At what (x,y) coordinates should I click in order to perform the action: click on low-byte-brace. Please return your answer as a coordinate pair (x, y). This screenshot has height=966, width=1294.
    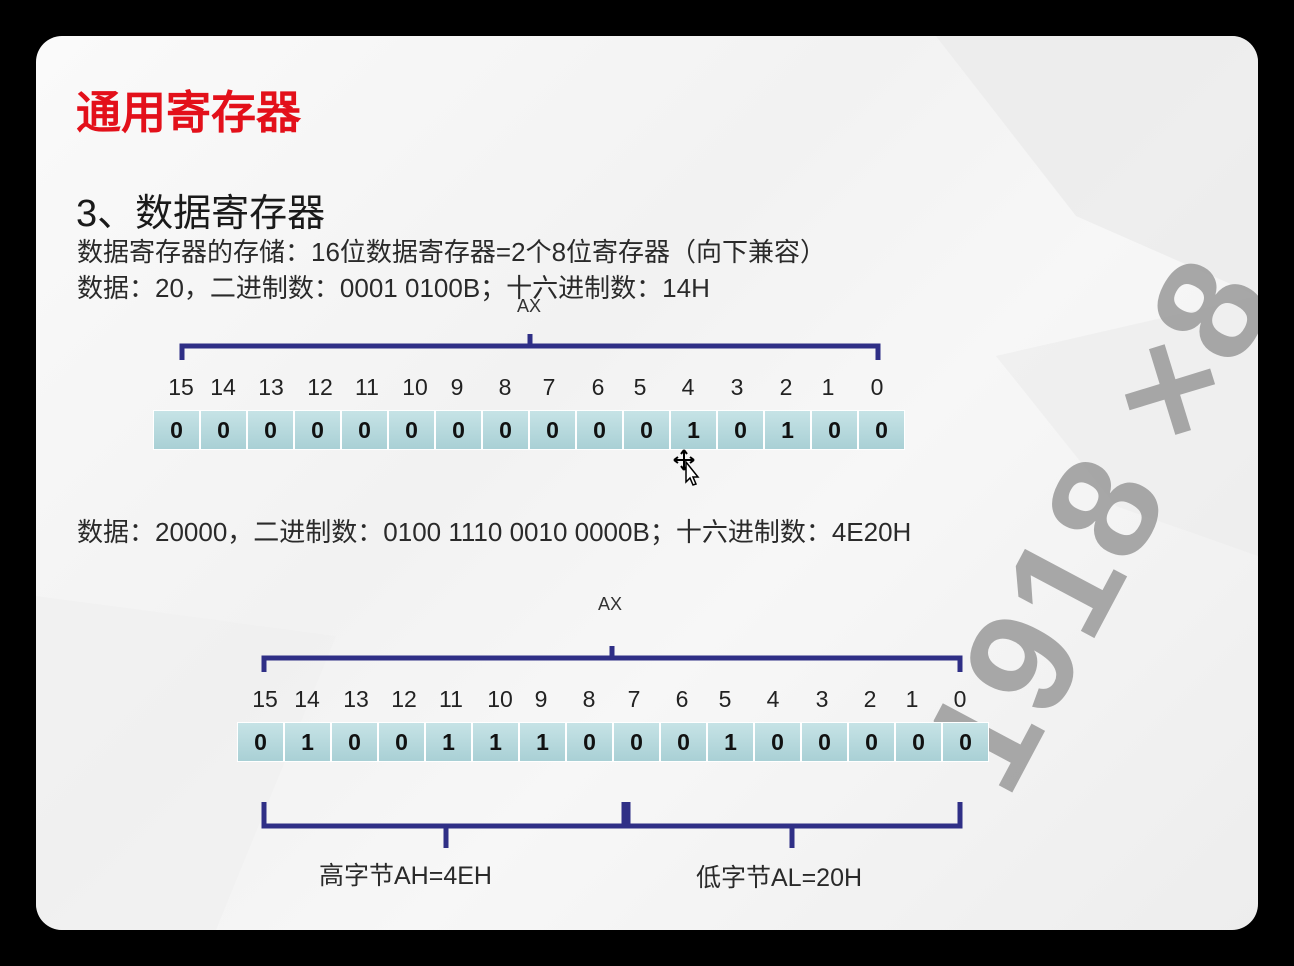
    Looking at the image, I should click on (794, 825).